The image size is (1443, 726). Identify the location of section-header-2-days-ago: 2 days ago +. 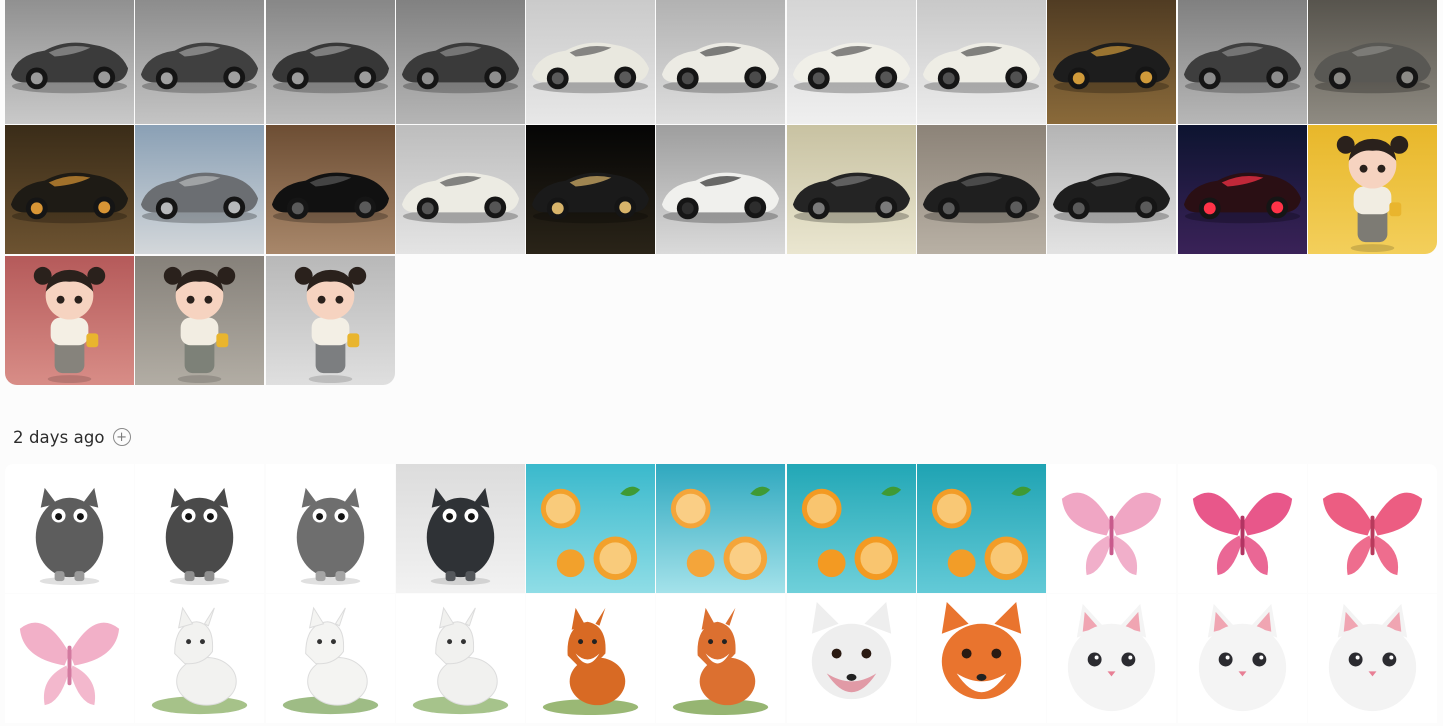
(72, 437).